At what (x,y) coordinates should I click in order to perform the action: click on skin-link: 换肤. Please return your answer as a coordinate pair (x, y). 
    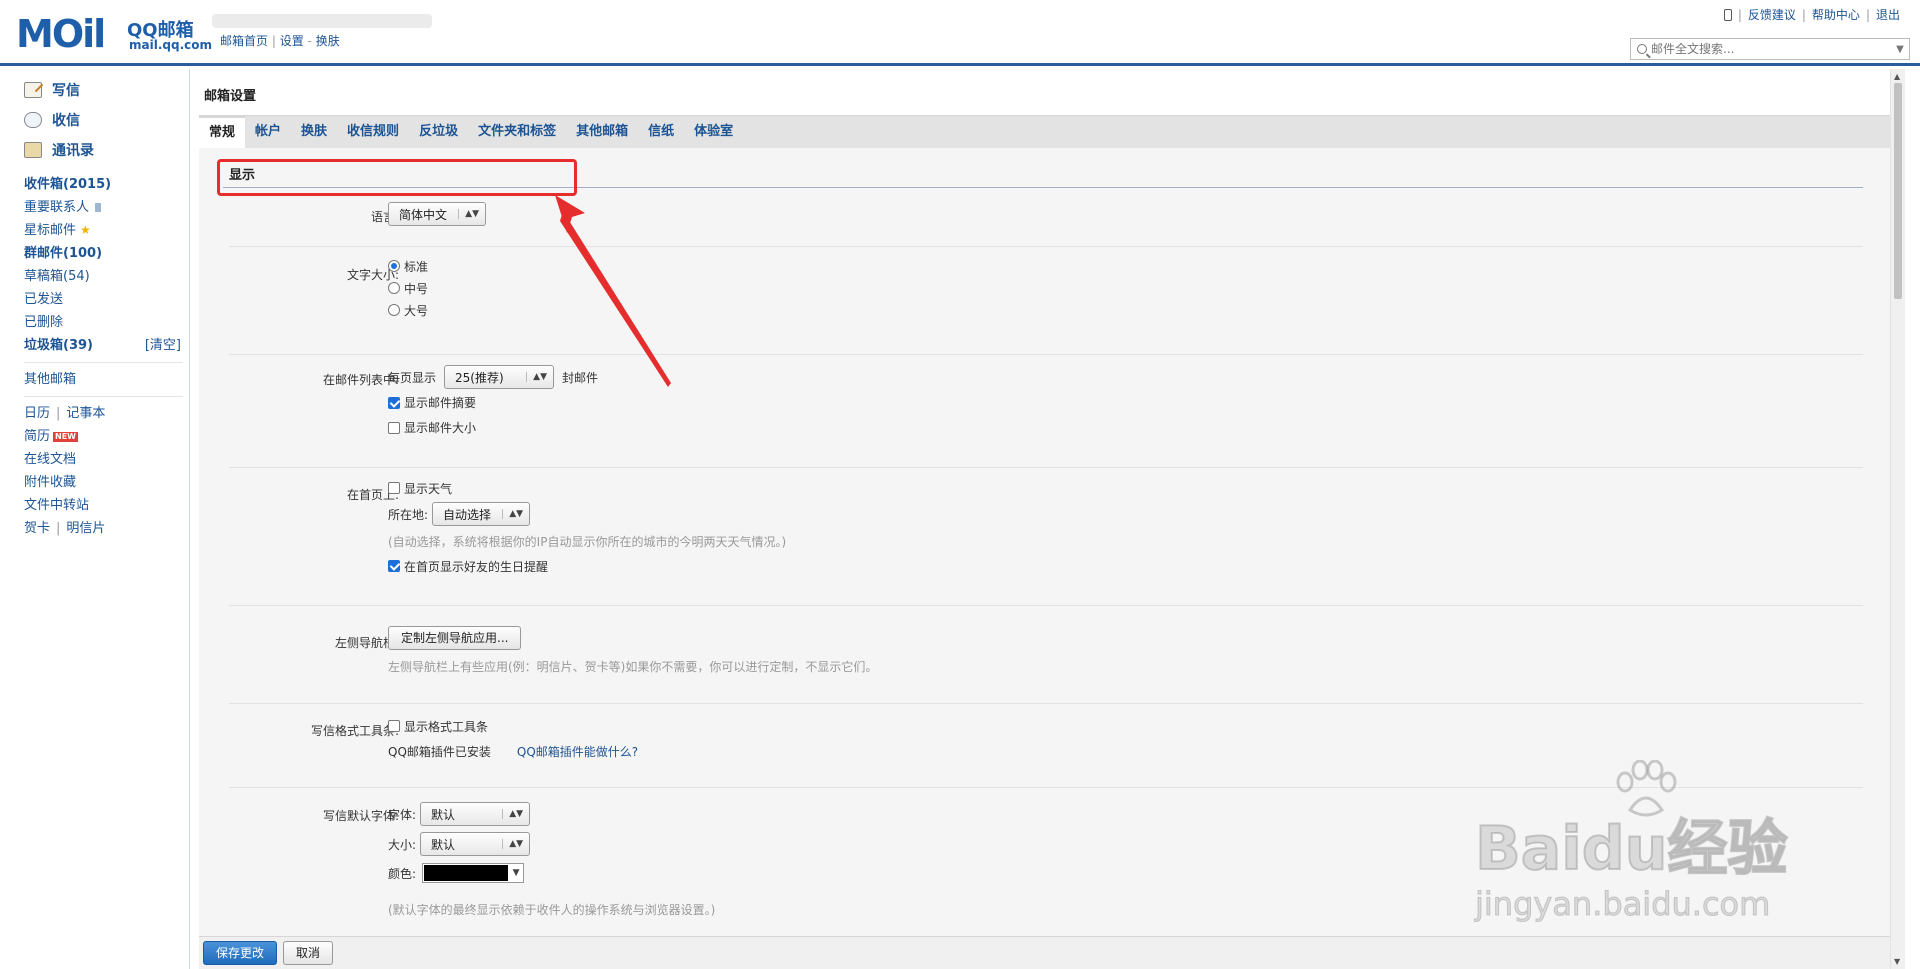
    Looking at the image, I should click on (328, 41).